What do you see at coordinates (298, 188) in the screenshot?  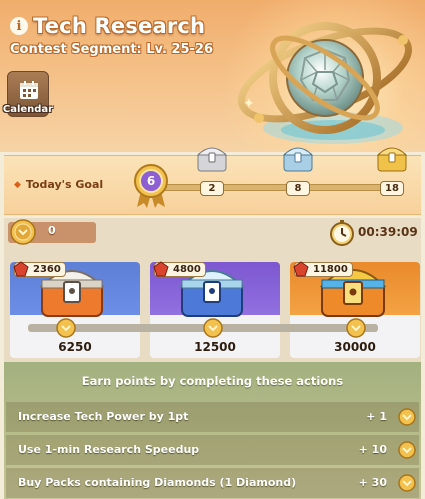 I see `milestone-value: 8` at bounding box center [298, 188].